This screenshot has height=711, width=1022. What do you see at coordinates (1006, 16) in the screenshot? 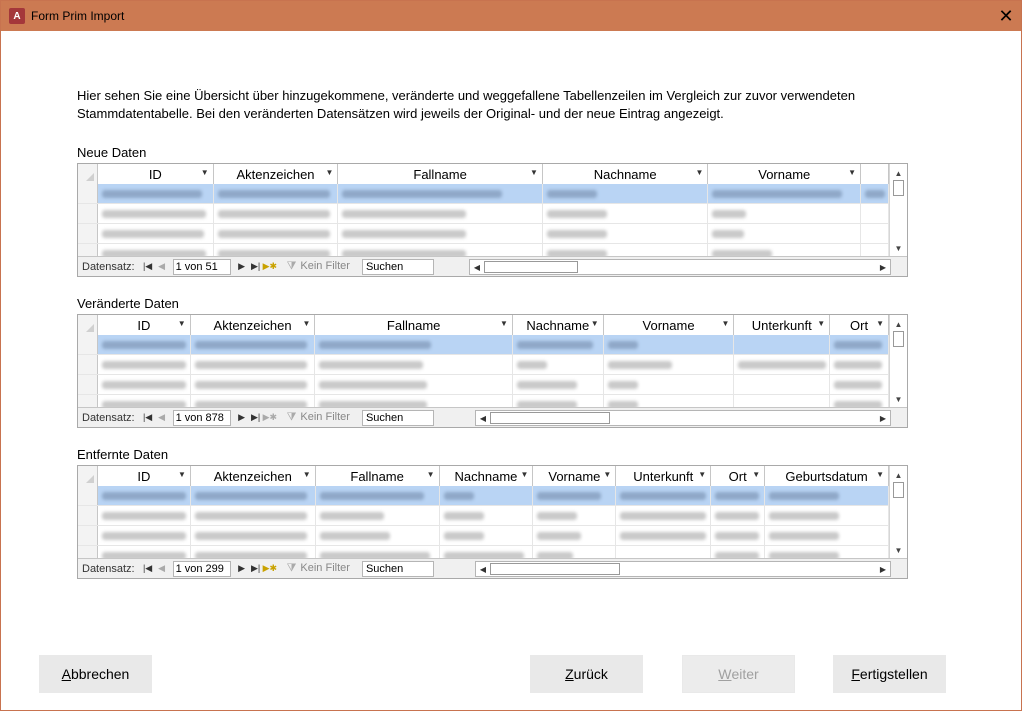
I see `close-button: ✕` at bounding box center [1006, 16].